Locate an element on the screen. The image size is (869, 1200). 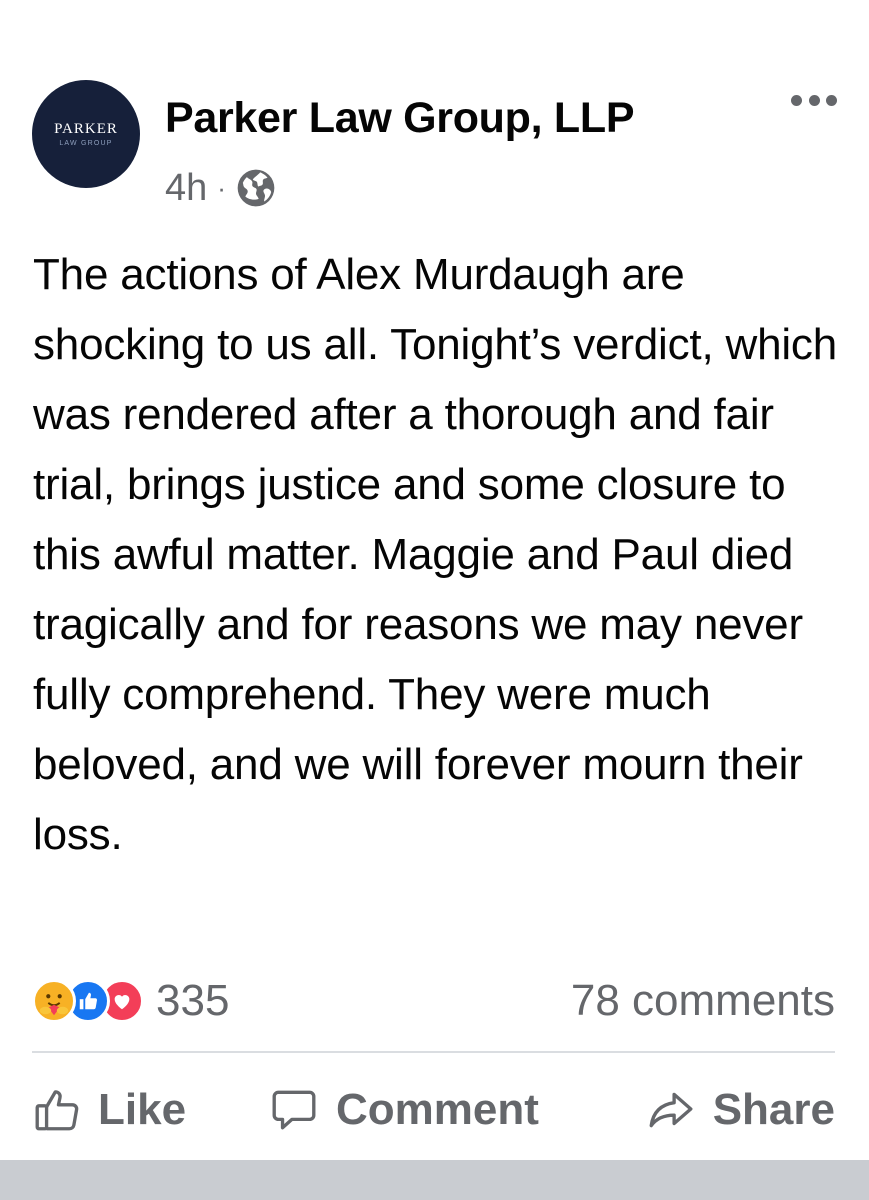
more-options-icon is located at coordinates (814, 100).